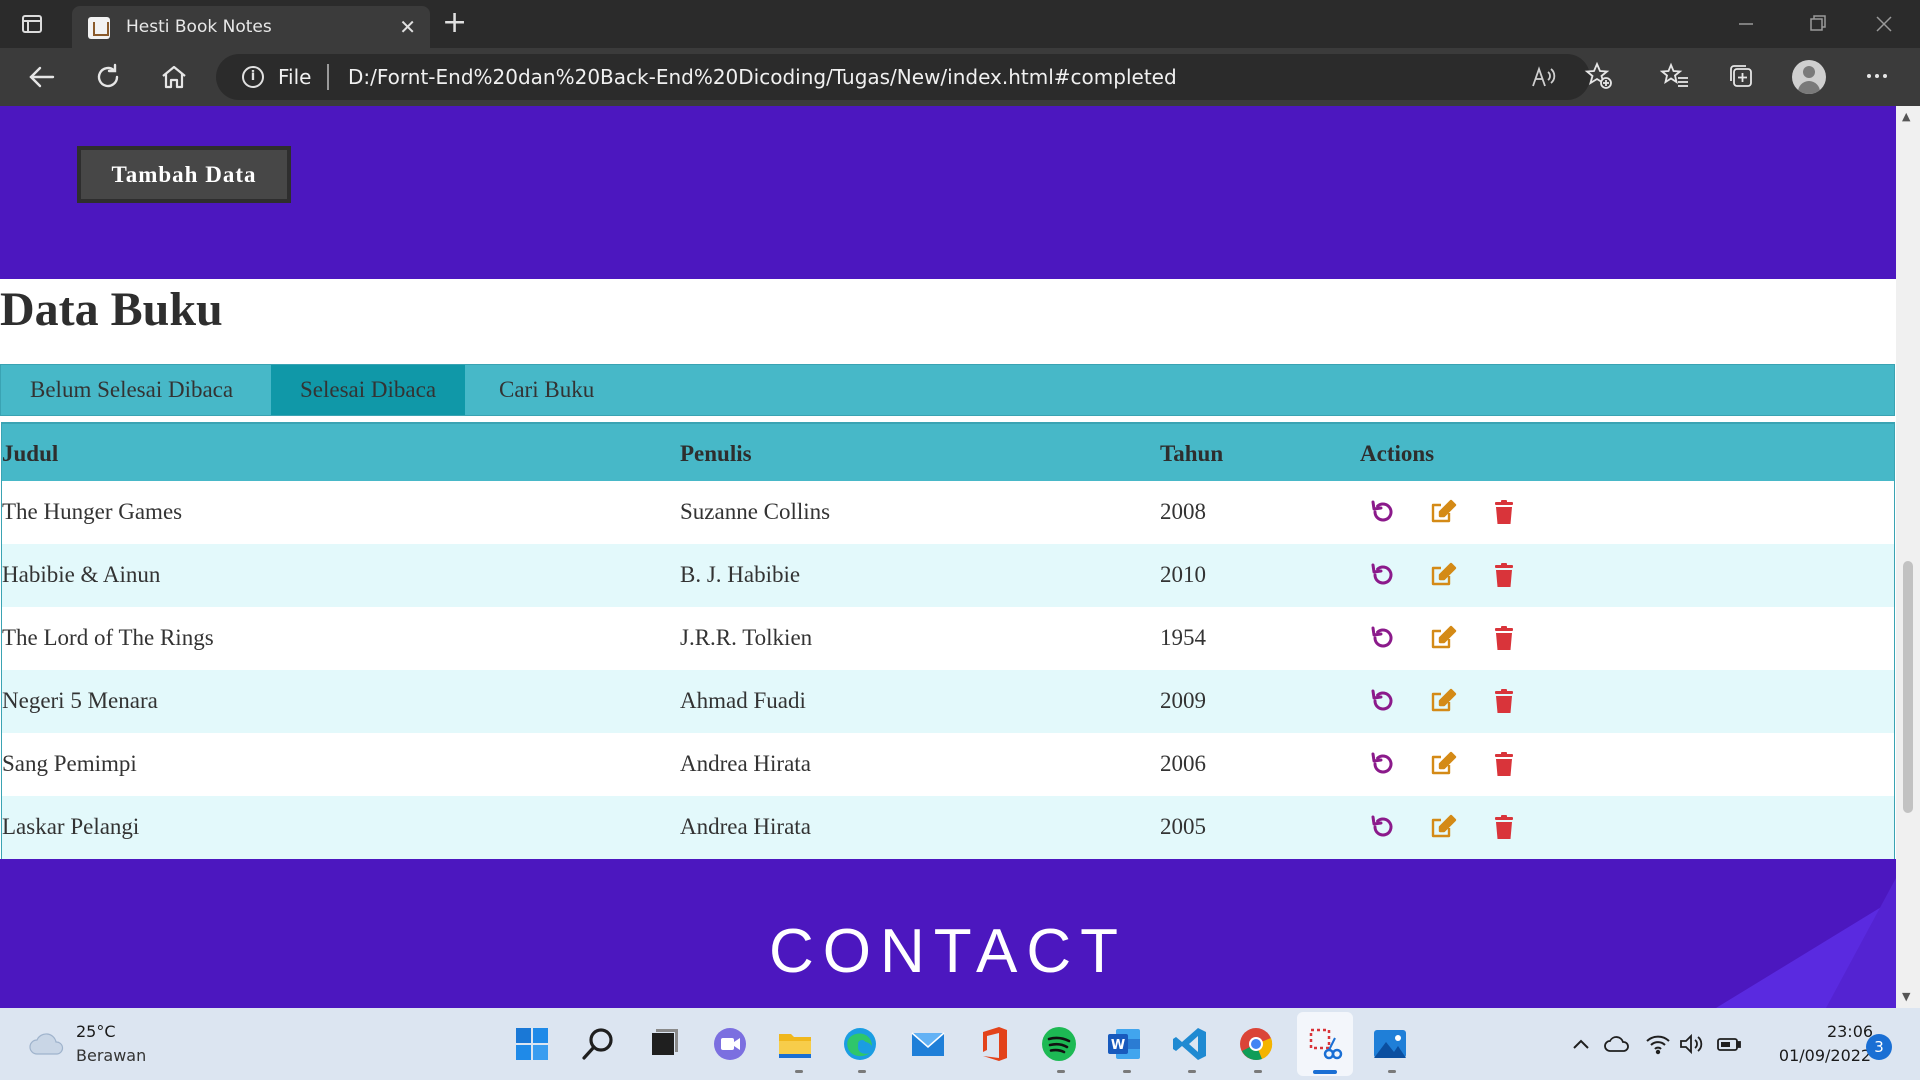 Image resolution: width=1920 pixels, height=1080 pixels. Describe the element at coordinates (407, 27) in the screenshot. I see `close-tab-icon: ✕` at that location.